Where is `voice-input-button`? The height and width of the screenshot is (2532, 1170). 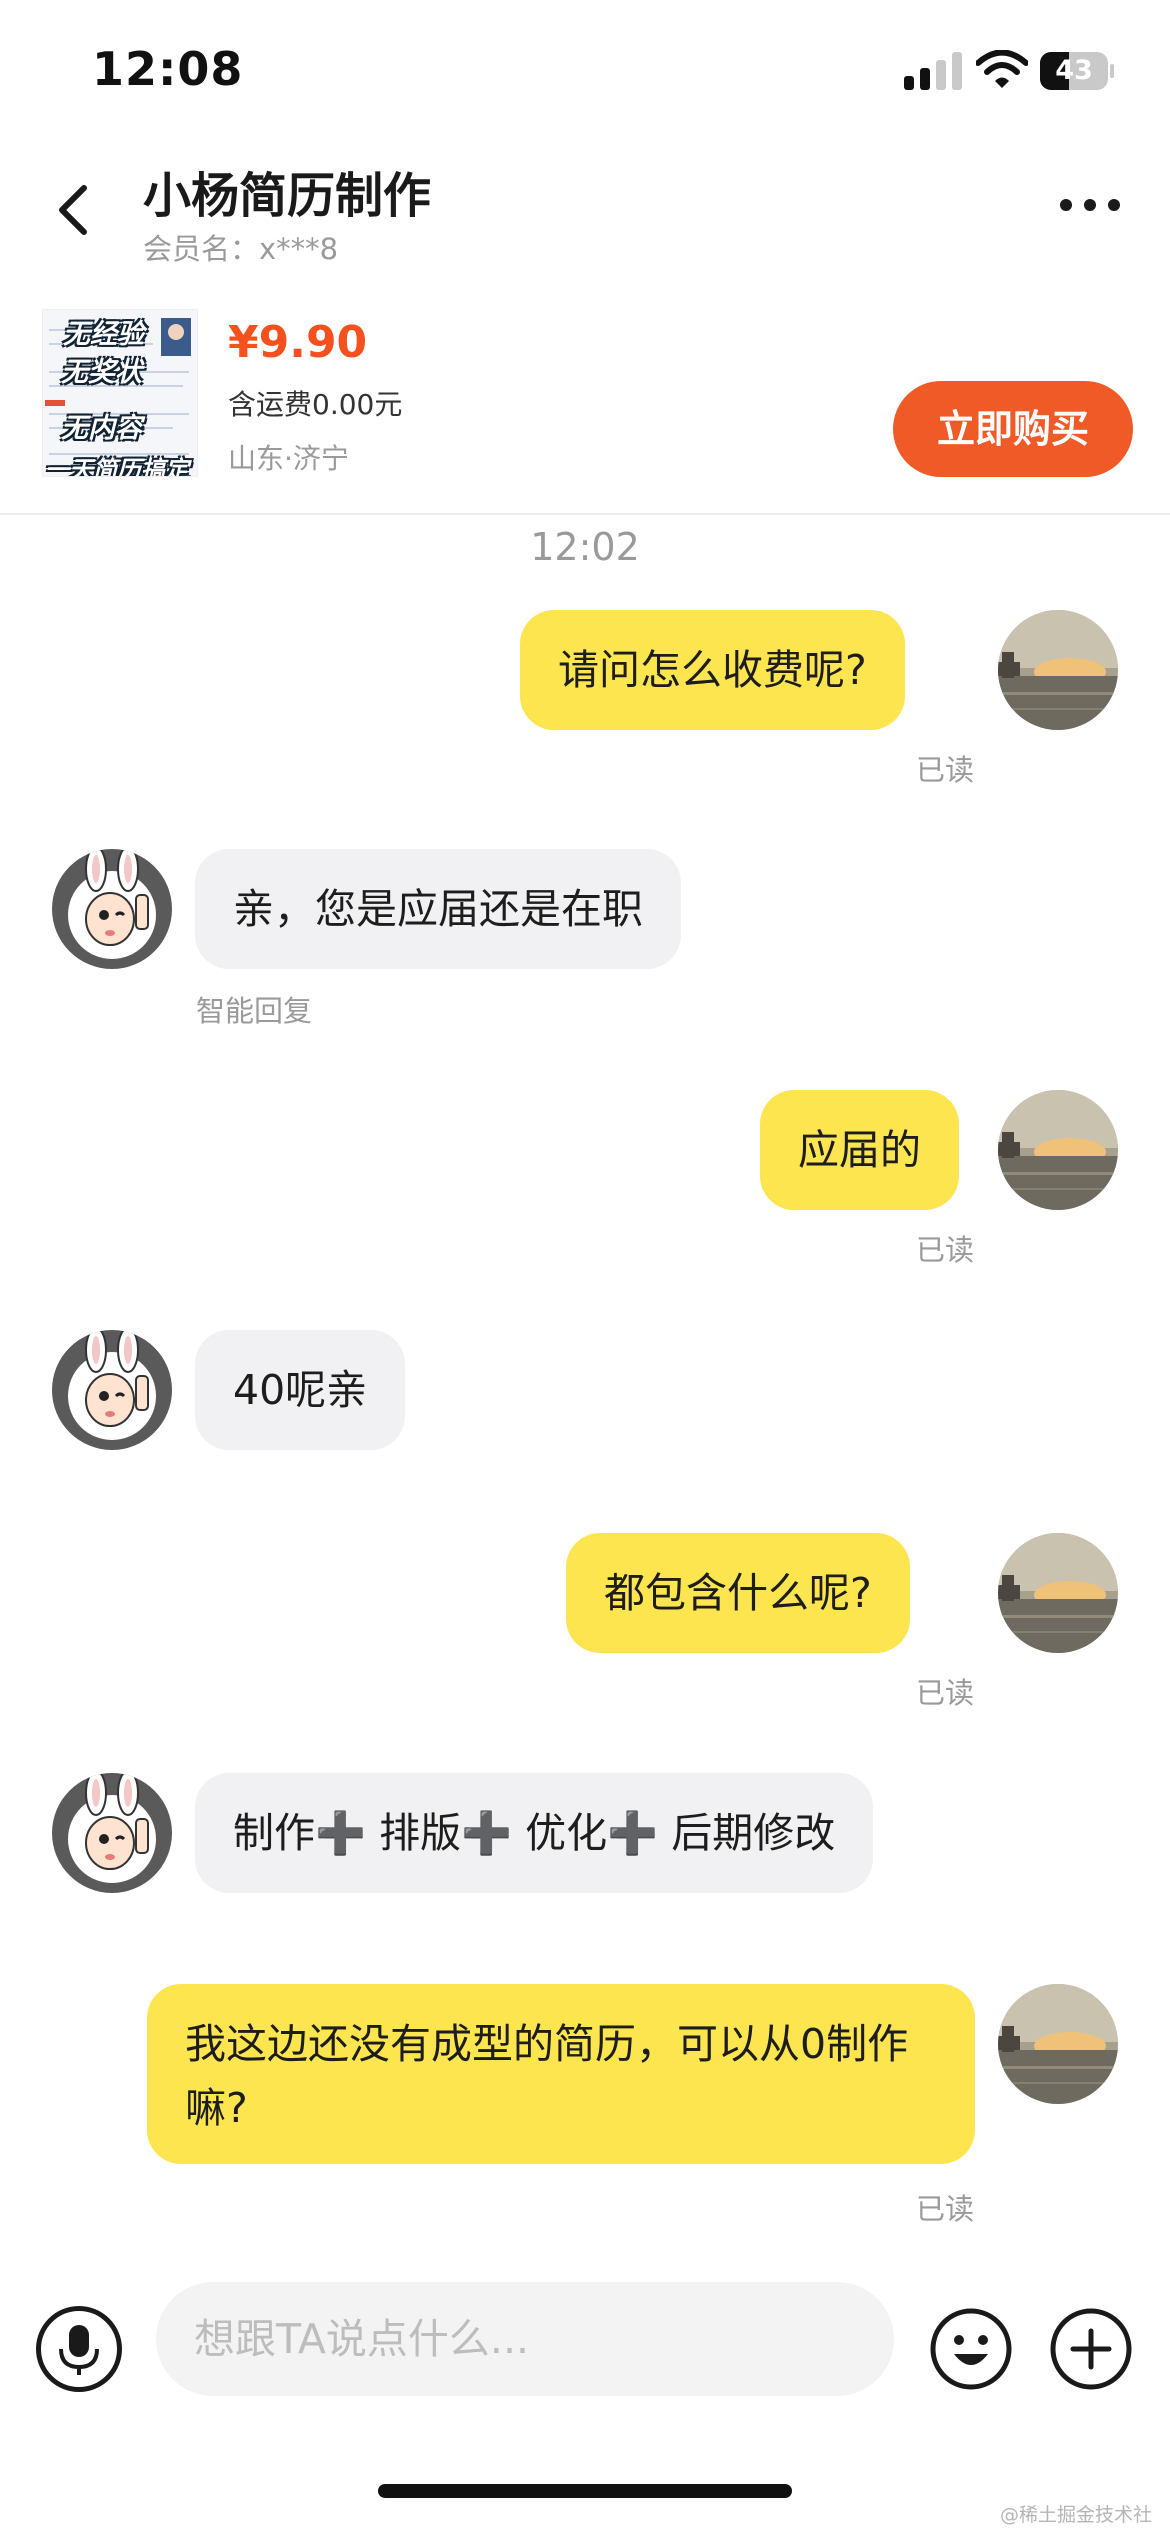 voice-input-button is located at coordinates (79, 2349).